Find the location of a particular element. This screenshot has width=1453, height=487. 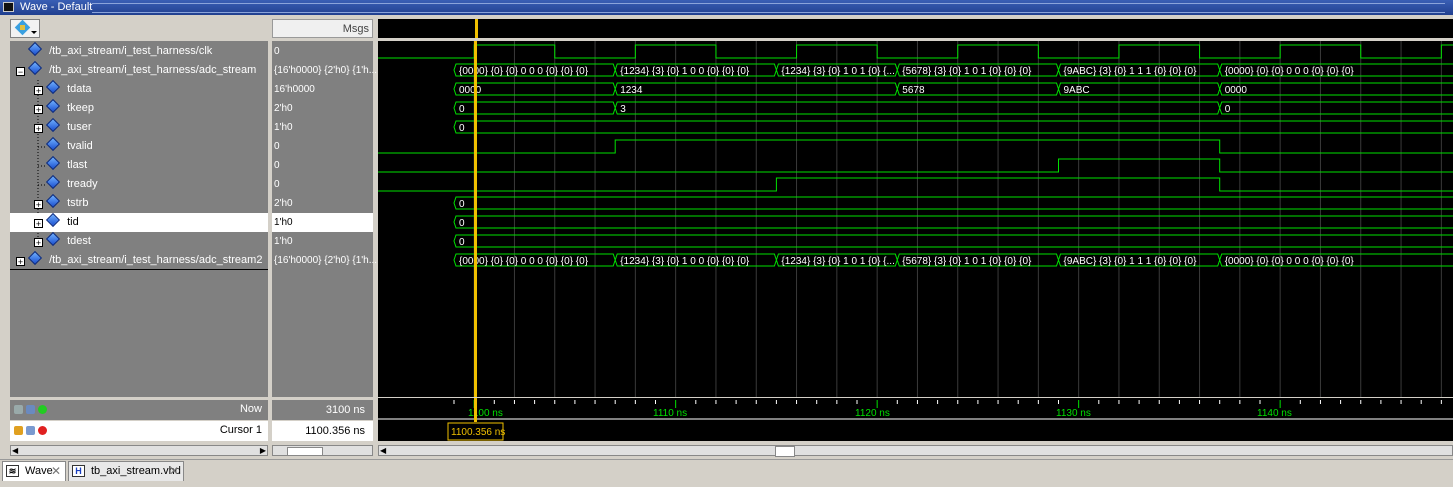

collapse-icon: − is located at coordinates (20, 72).